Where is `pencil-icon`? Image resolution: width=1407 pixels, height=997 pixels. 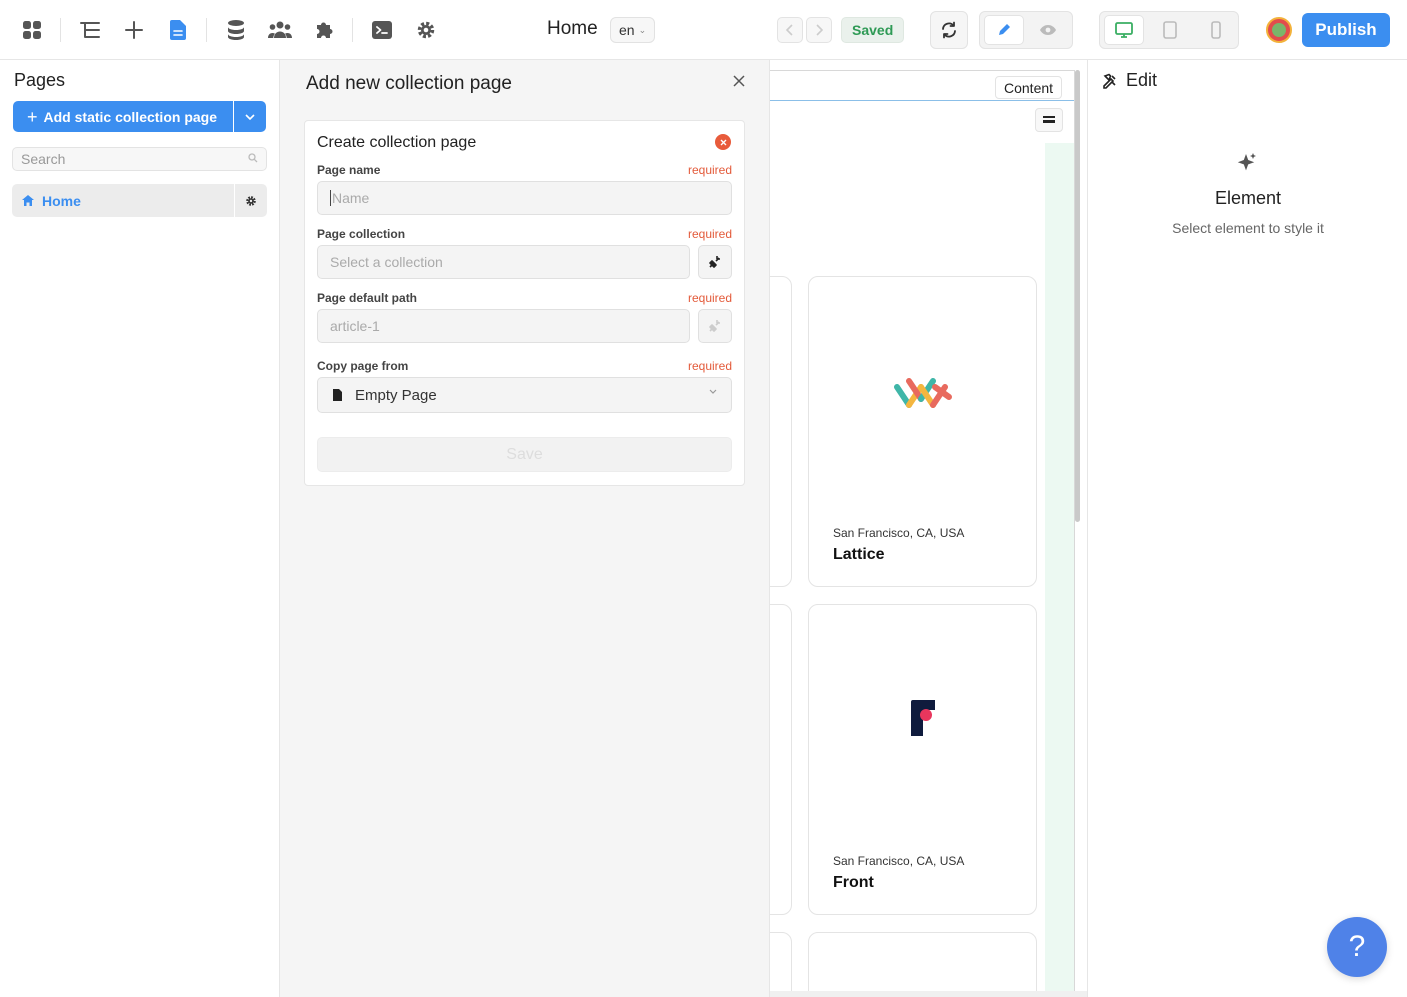 pencil-icon is located at coordinates (1004, 29).